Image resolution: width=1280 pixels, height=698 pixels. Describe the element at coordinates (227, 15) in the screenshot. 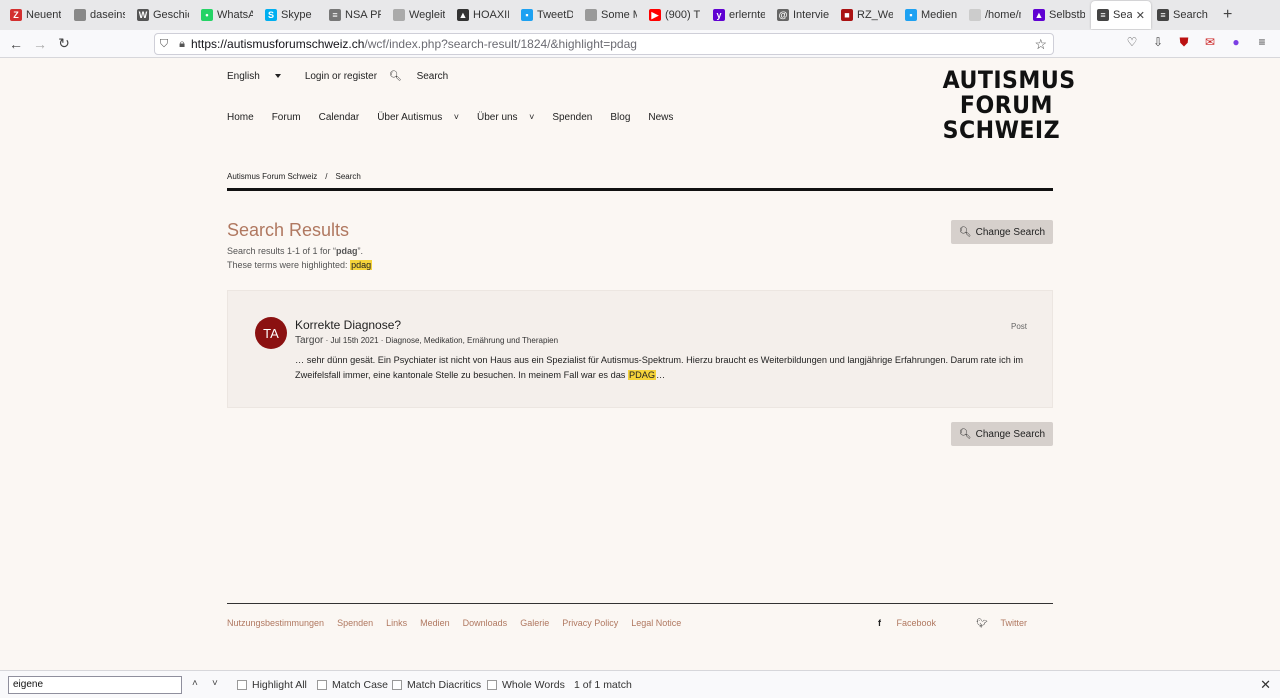

I see `browser-tab: • WhatsA` at that location.